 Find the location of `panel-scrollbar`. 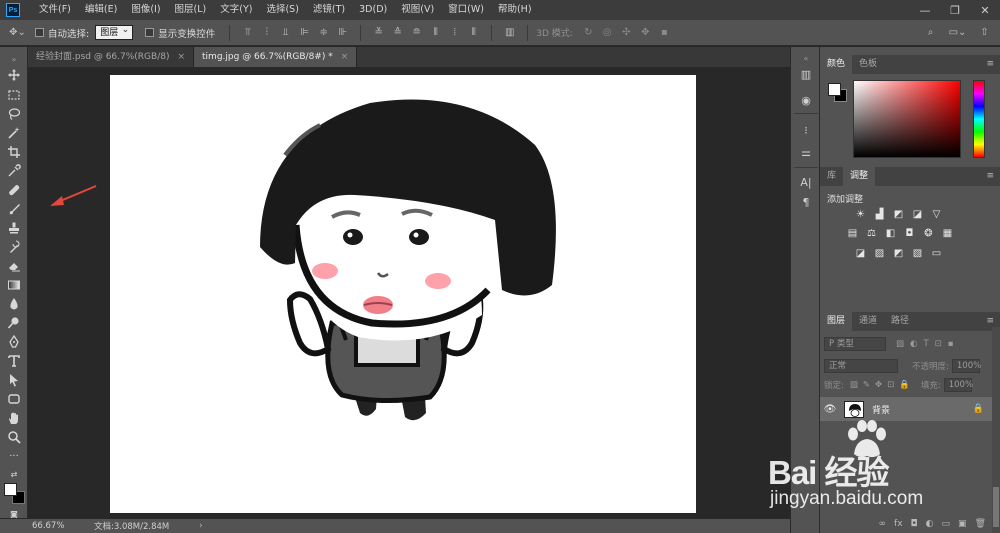

panel-scrollbar is located at coordinates (996, 430).